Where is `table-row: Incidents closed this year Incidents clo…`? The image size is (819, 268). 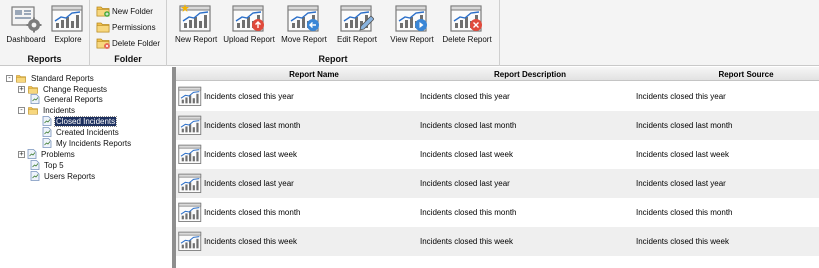
table-row: Incidents closed this year Incidents clo… is located at coordinates (497, 96).